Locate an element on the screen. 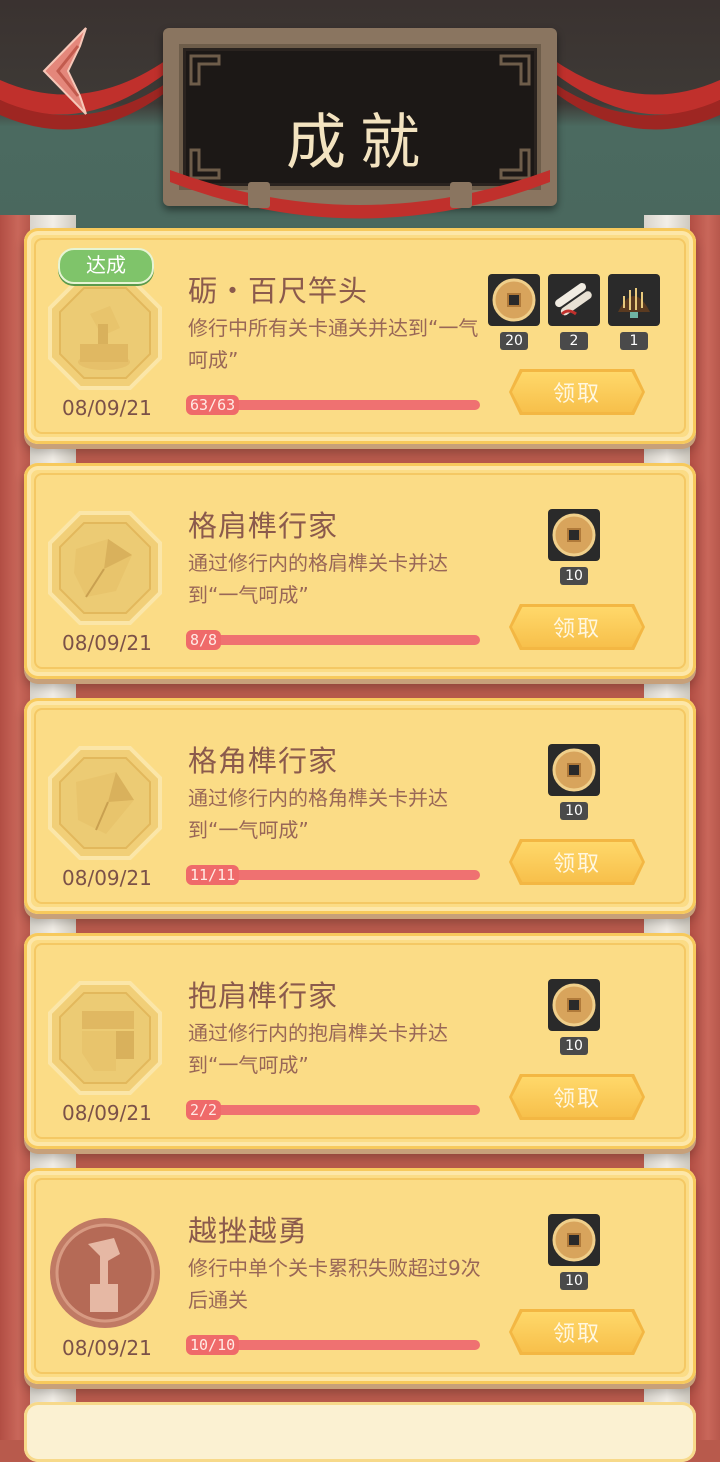 The image size is (720, 1462). progress-label: 11/11 is located at coordinates (213, 875).